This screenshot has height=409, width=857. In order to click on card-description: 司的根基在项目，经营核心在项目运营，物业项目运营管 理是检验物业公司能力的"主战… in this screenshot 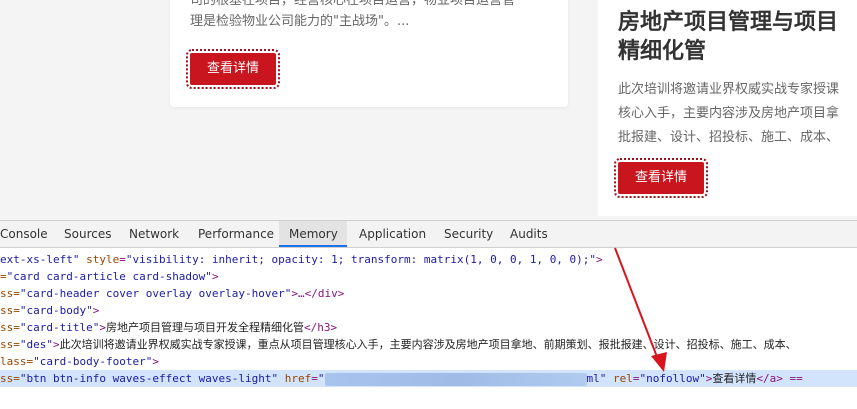, I will do `click(370, 16)`.